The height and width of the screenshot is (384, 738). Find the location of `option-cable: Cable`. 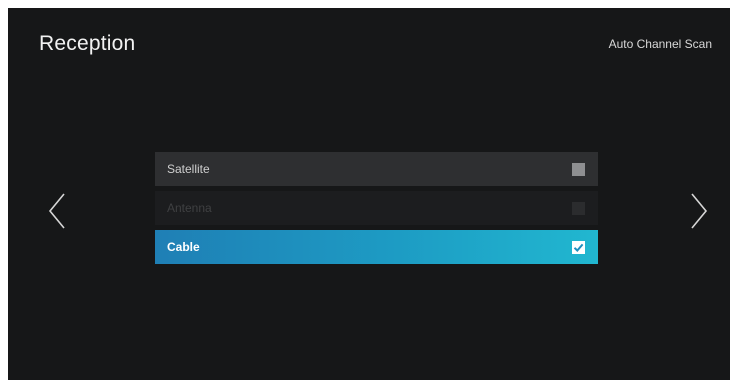

option-cable: Cable is located at coordinates (376, 247).